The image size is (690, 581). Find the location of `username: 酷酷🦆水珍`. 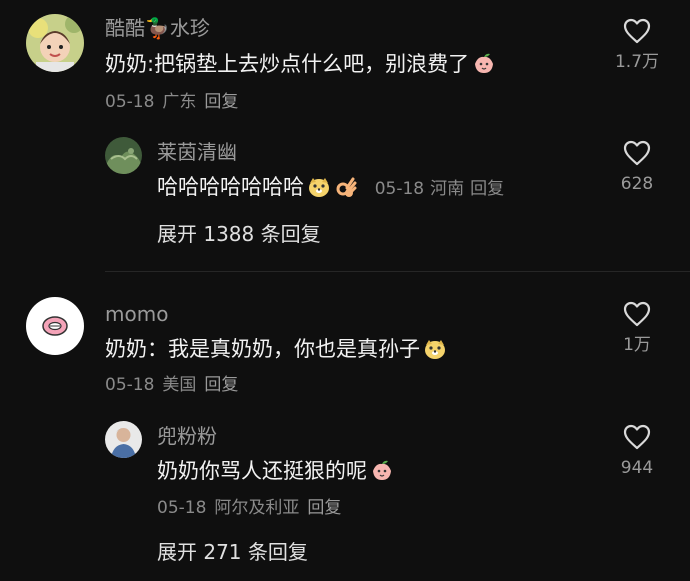

username: 酷酷🦆水珍 is located at coordinates (157, 28).